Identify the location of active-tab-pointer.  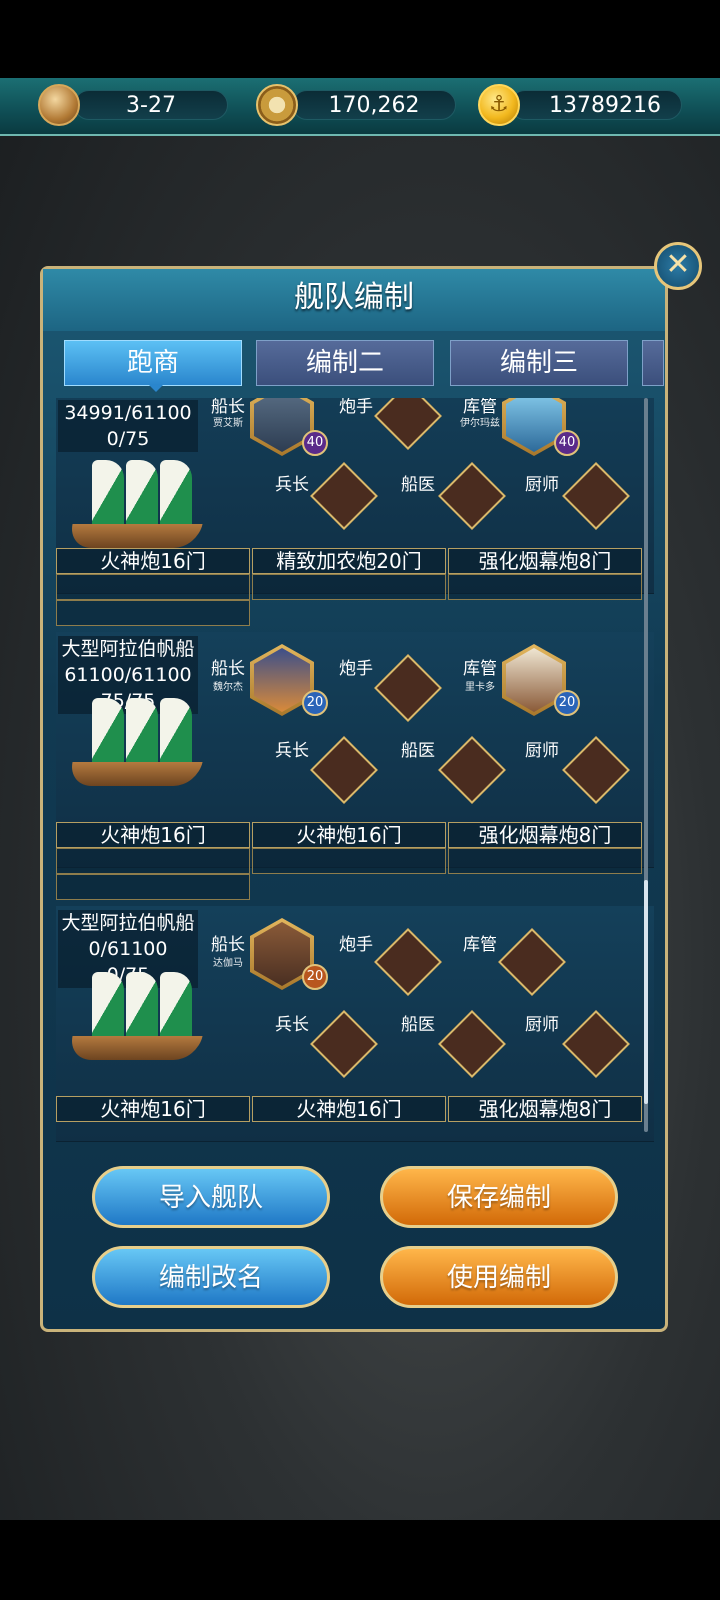
(156, 389).